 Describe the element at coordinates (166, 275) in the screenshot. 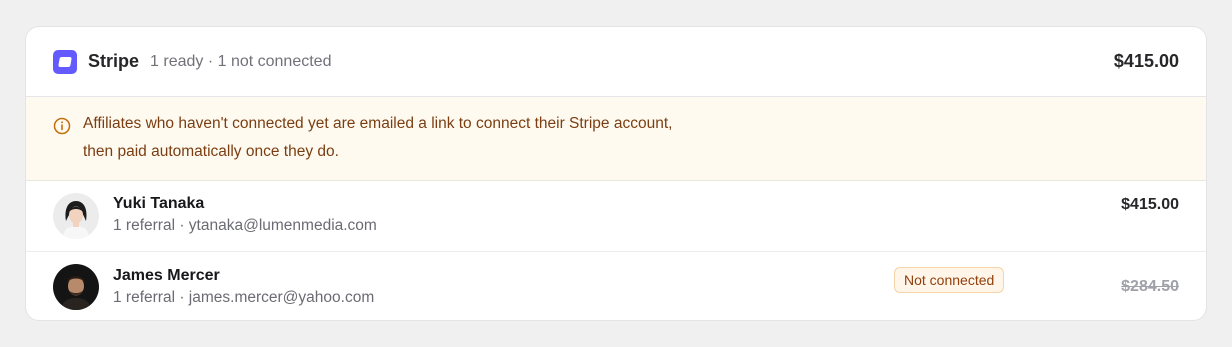

I see `affiliate-name: James Mercer` at that location.